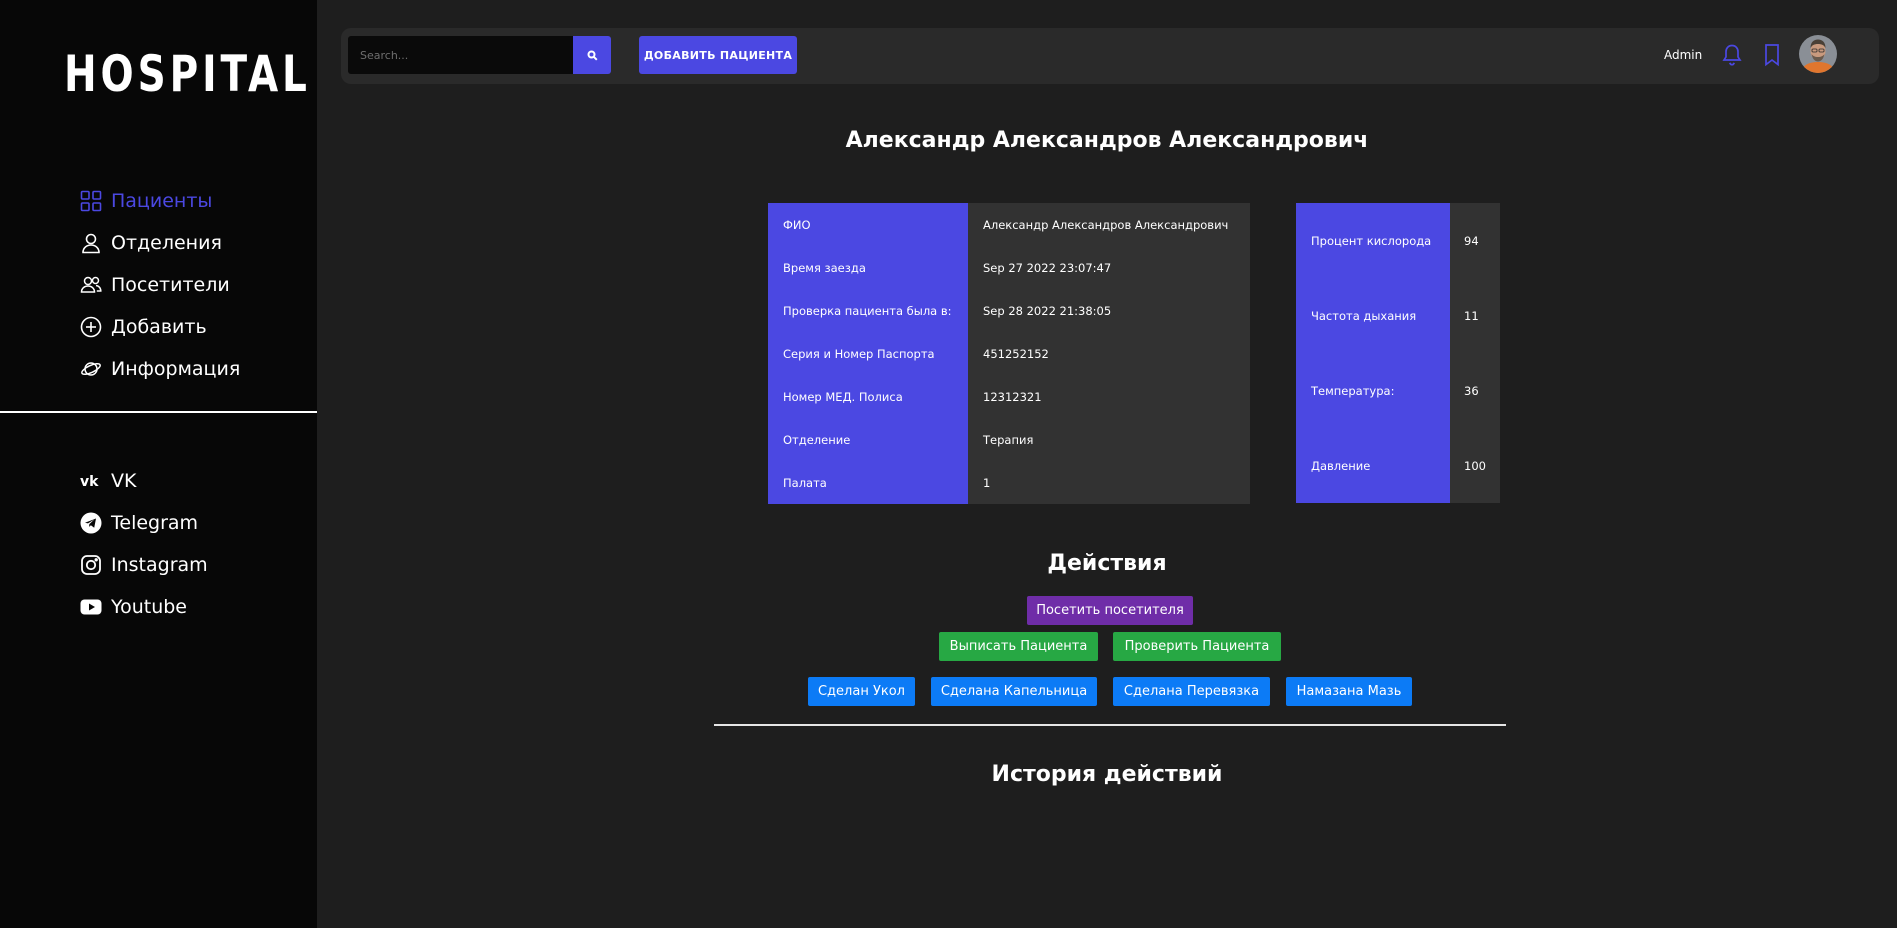 The height and width of the screenshot is (928, 1897). What do you see at coordinates (868, 482) in the screenshot?
I see `info-key: Палата` at bounding box center [868, 482].